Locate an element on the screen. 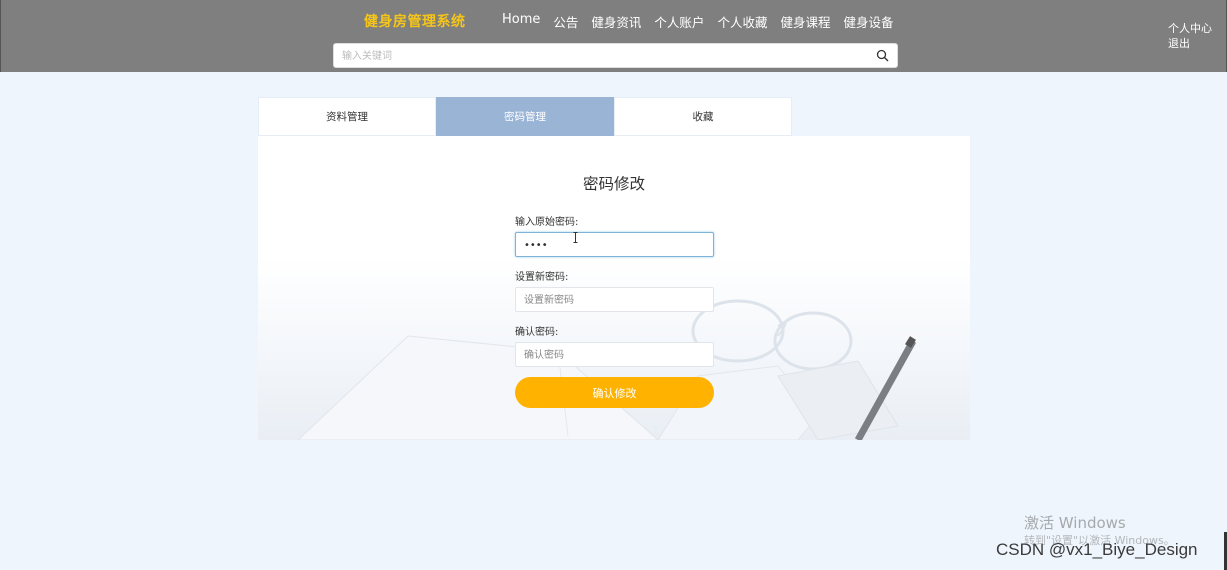 Image resolution: width=1227 pixels, height=570 pixels. activate-windows-text: 激活 Windows is located at coordinates (1075, 523).